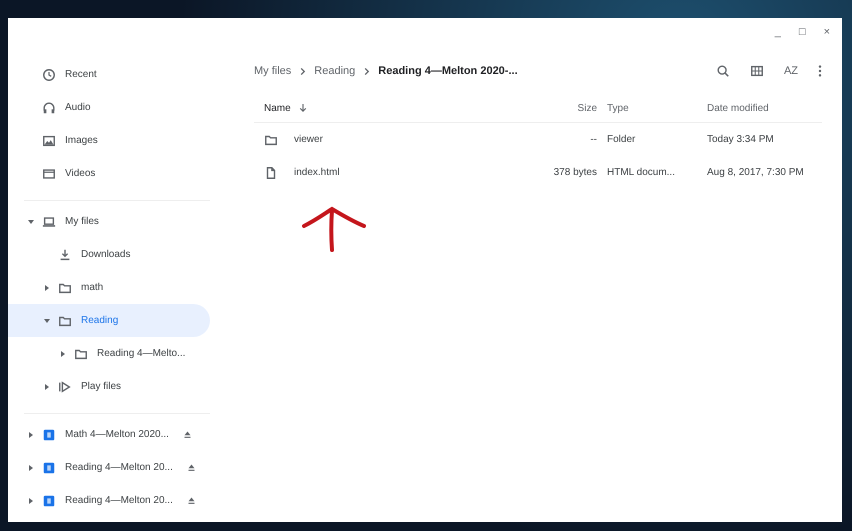 The width and height of the screenshot is (852, 531). I want to click on window-control-button: _, so click(777, 32).